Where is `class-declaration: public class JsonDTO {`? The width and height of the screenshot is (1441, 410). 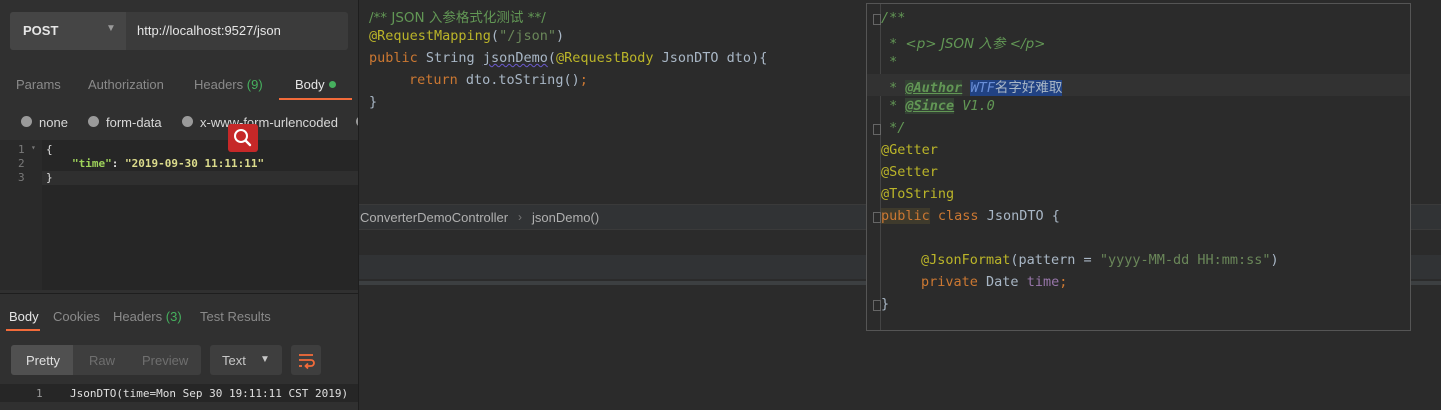
class-declaration: public class JsonDTO { is located at coordinates (970, 216).